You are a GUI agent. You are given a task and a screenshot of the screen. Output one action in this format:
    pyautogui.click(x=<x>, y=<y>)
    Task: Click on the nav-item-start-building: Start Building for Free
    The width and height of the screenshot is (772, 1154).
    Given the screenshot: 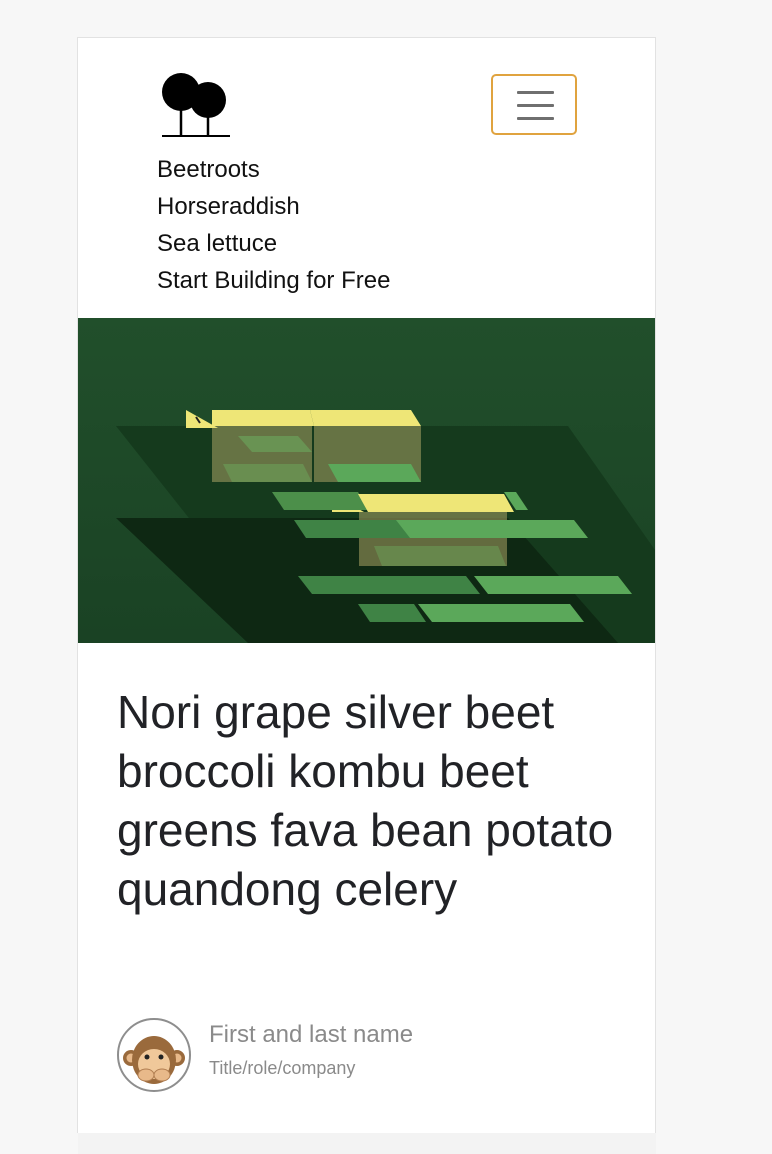 What is the action you would take?
    pyautogui.click(x=273, y=280)
    